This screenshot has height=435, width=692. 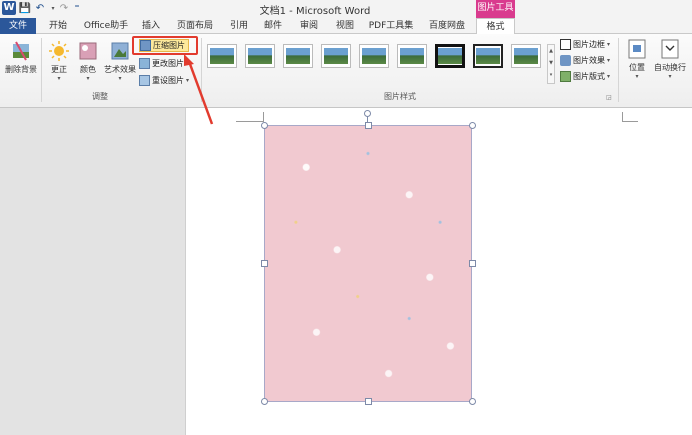 What do you see at coordinates (144, 63) in the screenshot?
I see `change-picture-icon` at bounding box center [144, 63].